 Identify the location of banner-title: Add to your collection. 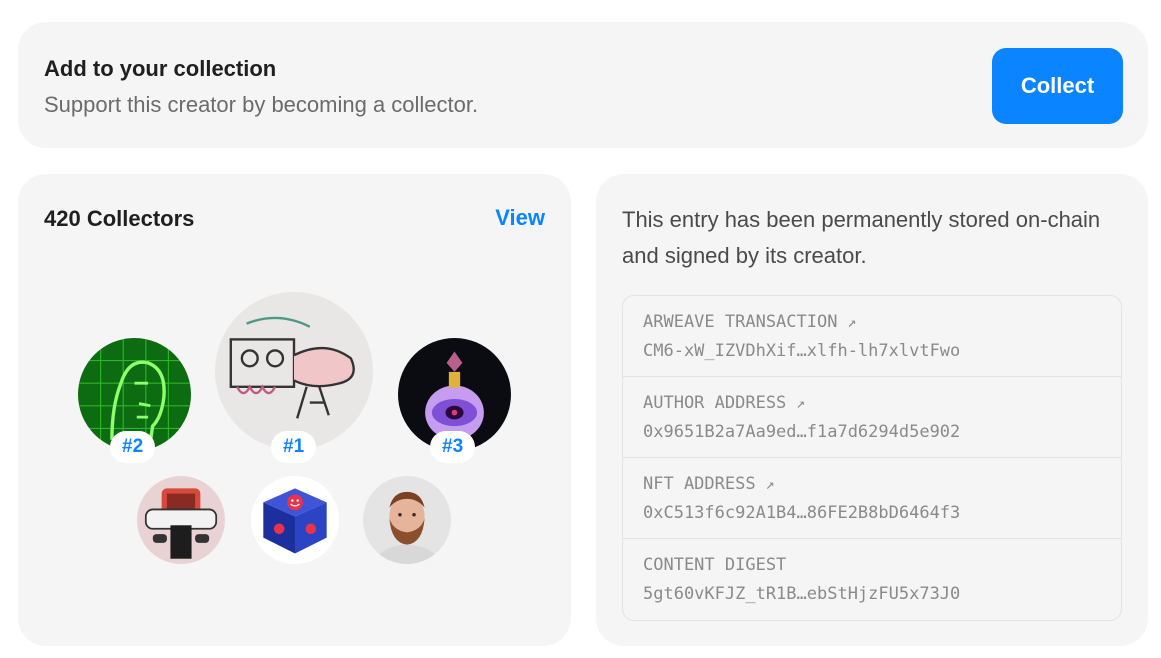
(160, 68).